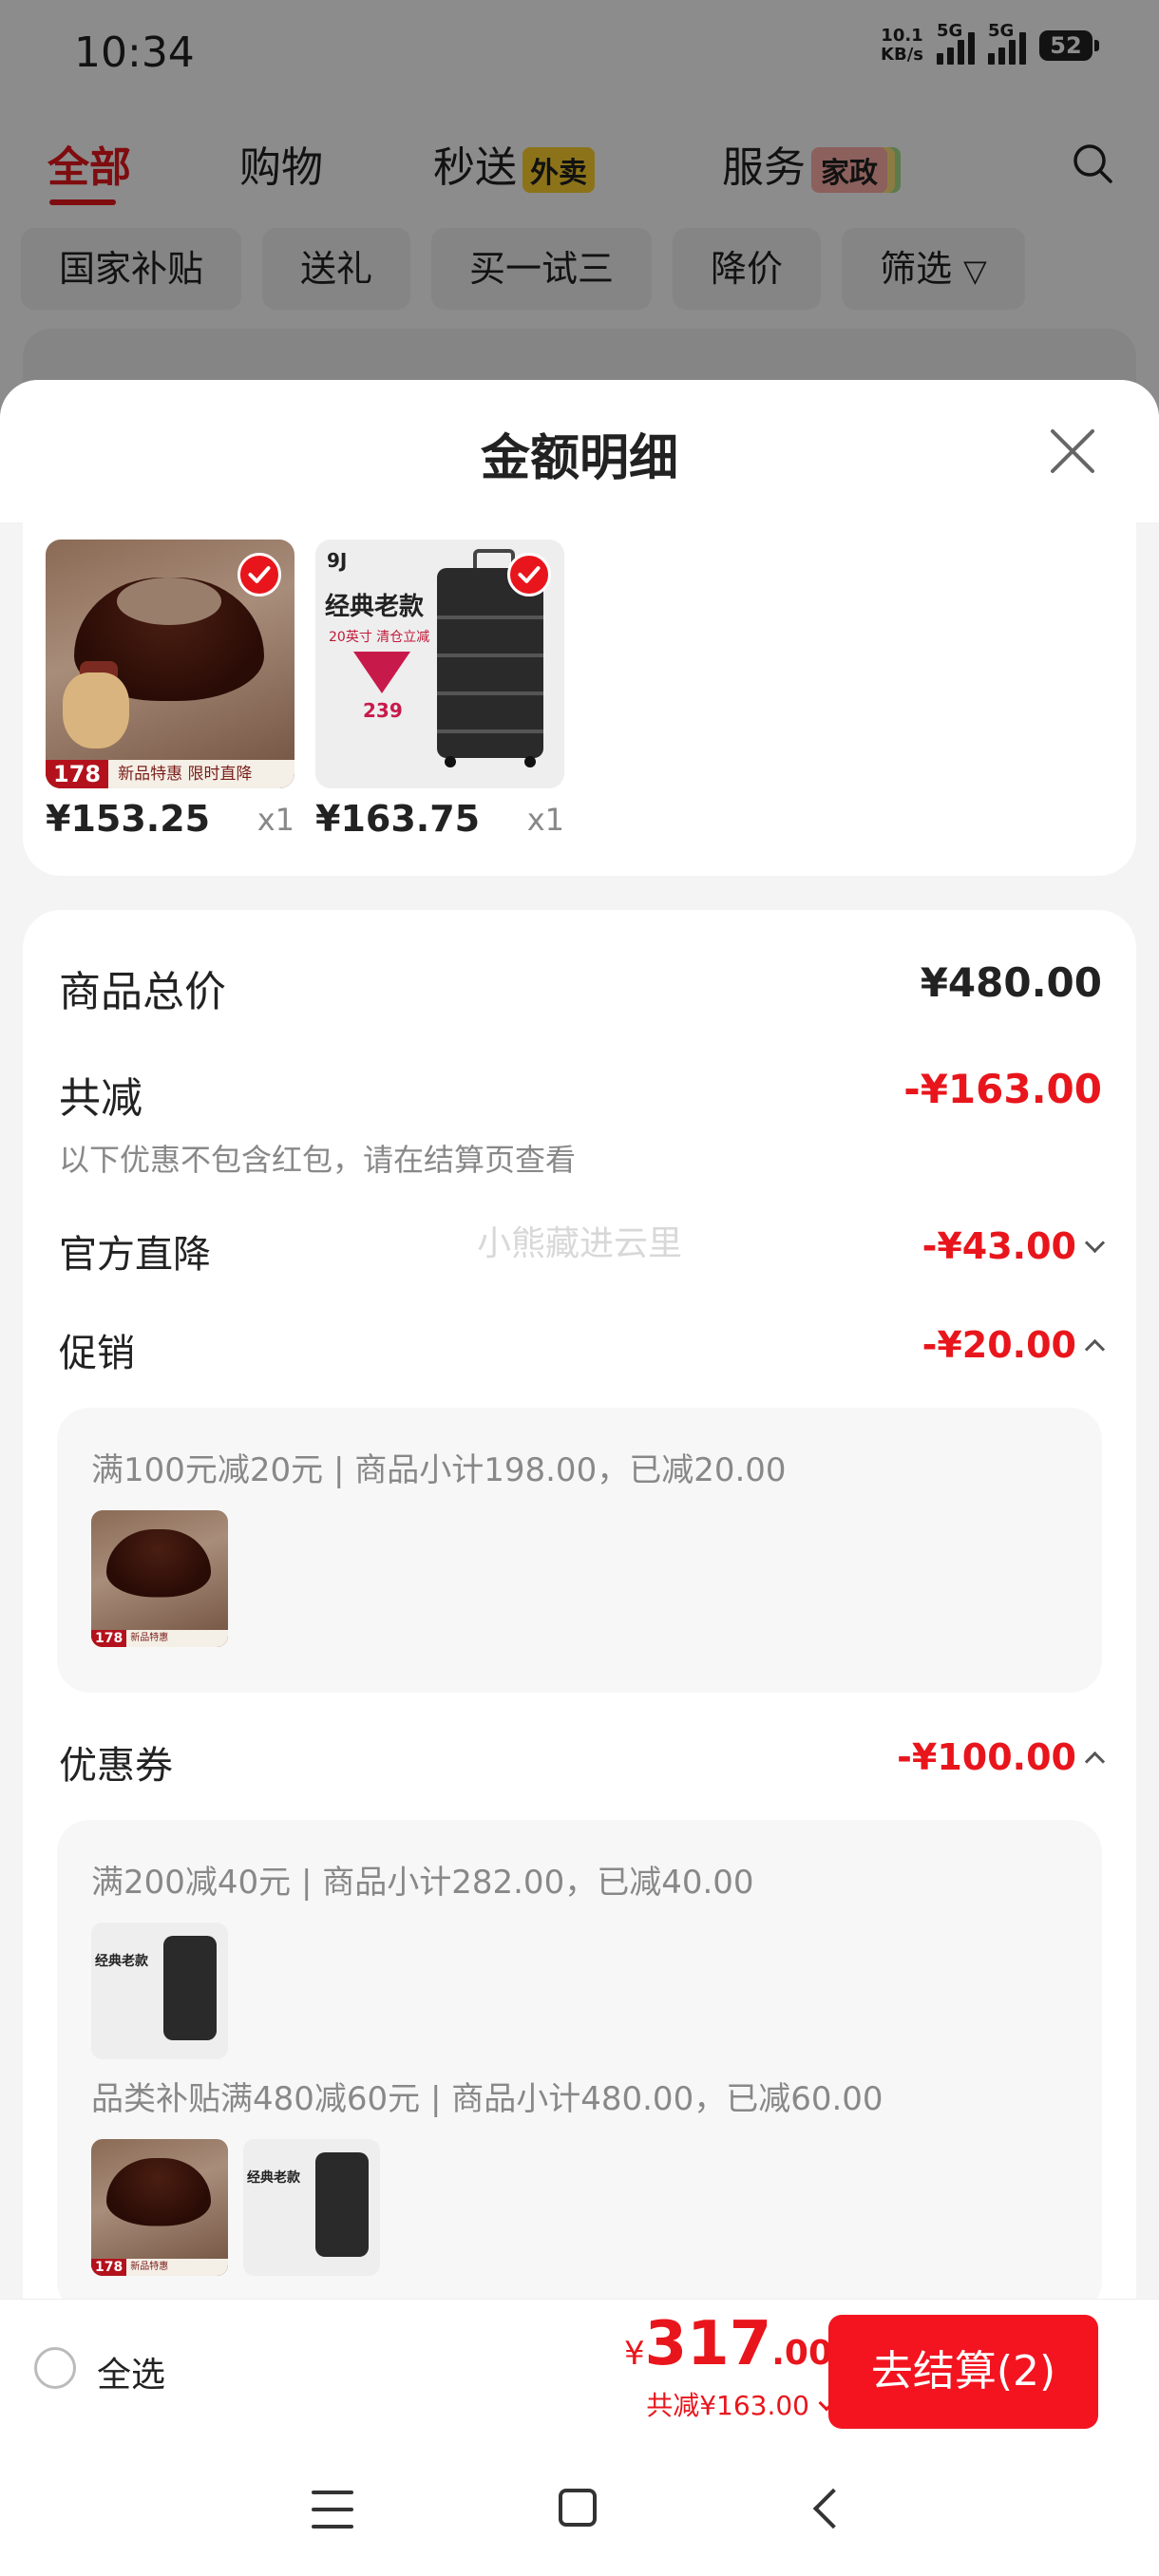 This screenshot has height=2576, width=1159. I want to click on system-nav-bar, so click(579, 2508).